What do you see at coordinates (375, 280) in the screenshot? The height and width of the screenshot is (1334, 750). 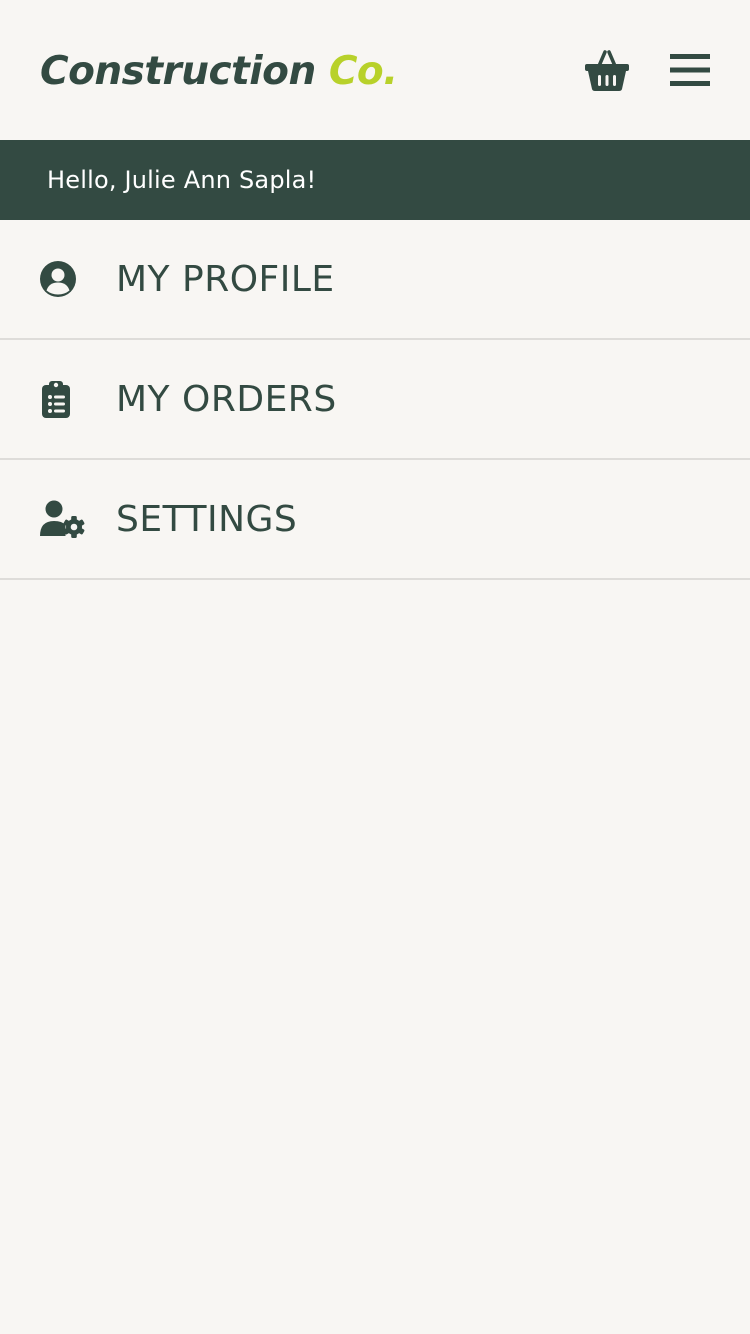 I see `menu-item-my-profile: MY PROFILE` at bounding box center [375, 280].